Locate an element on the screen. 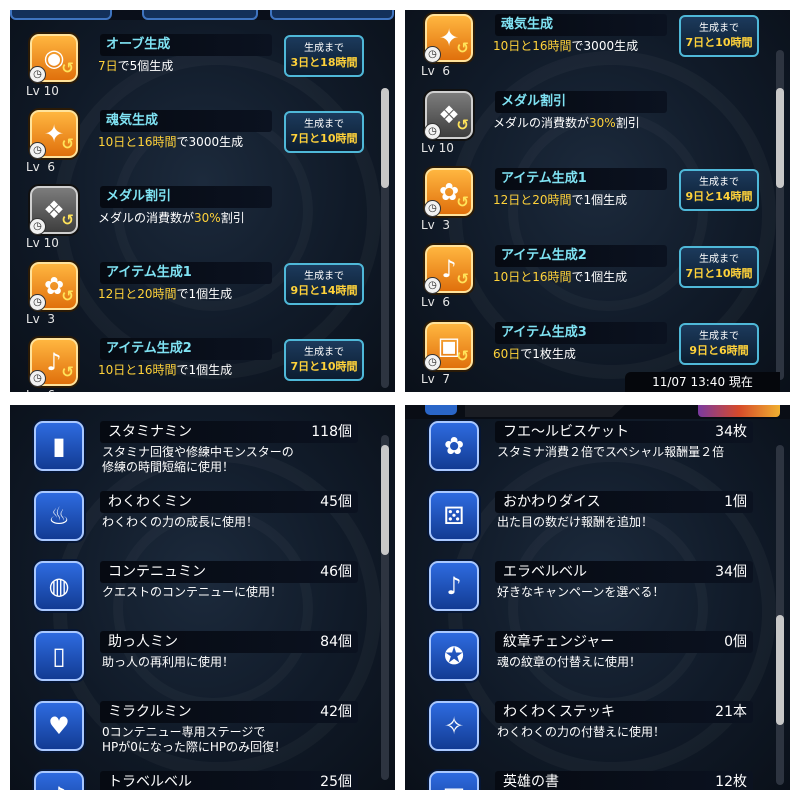  item-row: ✿ フエ～ルビスケット 34枚 スタミナ消費２倍でスペシャル報酬量２倍 is located at coordinates (590, 452).